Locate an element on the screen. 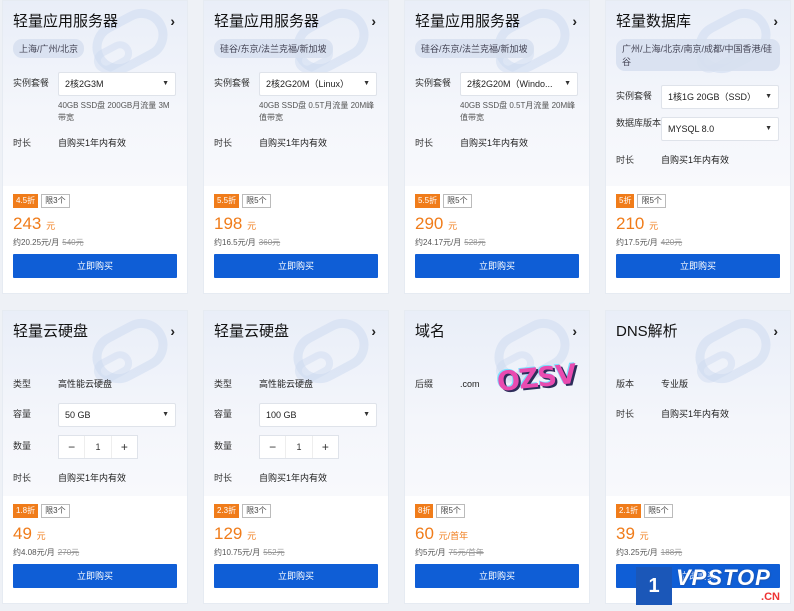 The height and width of the screenshot is (611, 794). original-price: 360元 is located at coordinates (269, 242).